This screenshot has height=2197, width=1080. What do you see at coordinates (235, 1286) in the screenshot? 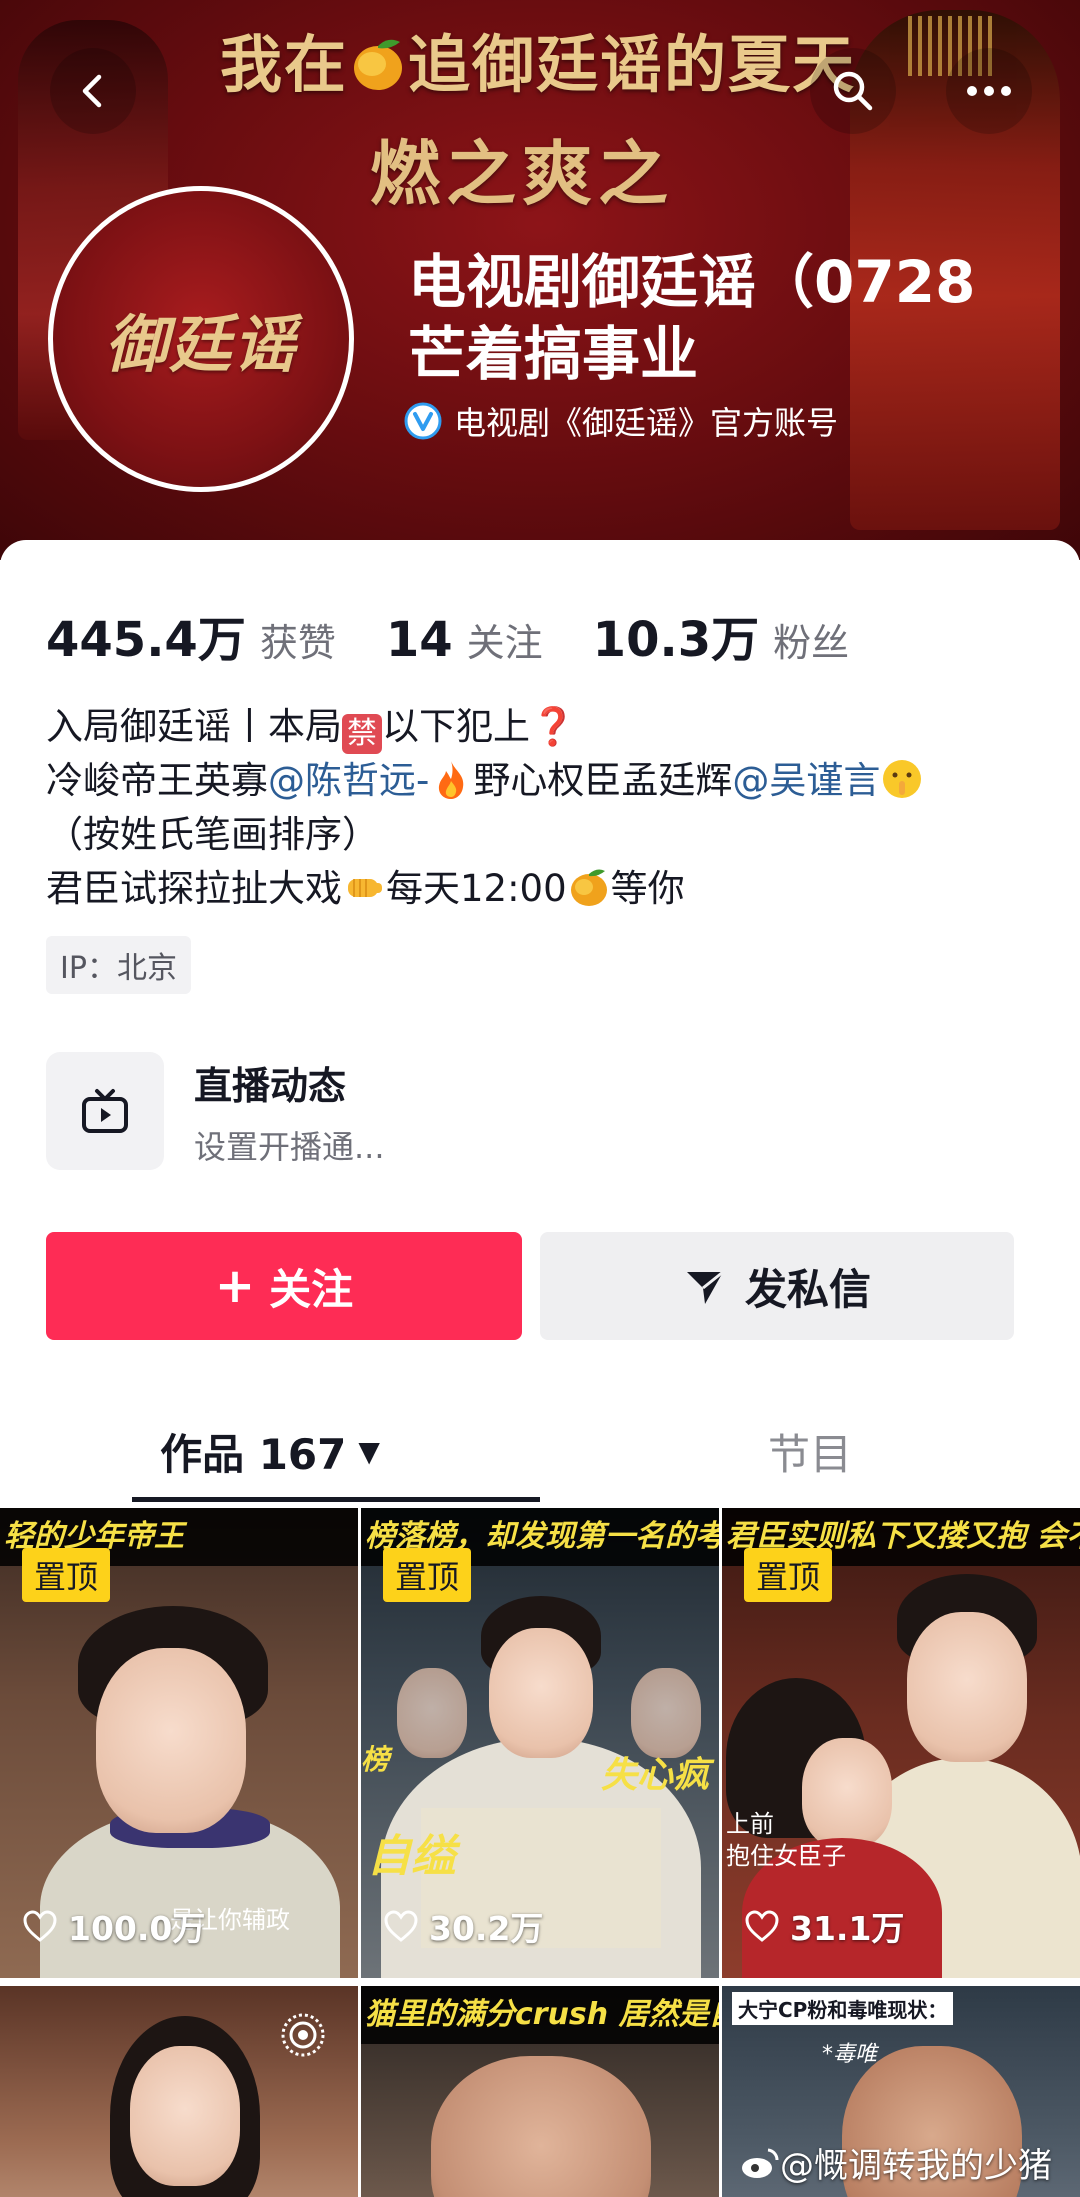
I see `plus-icon: +` at bounding box center [235, 1286].